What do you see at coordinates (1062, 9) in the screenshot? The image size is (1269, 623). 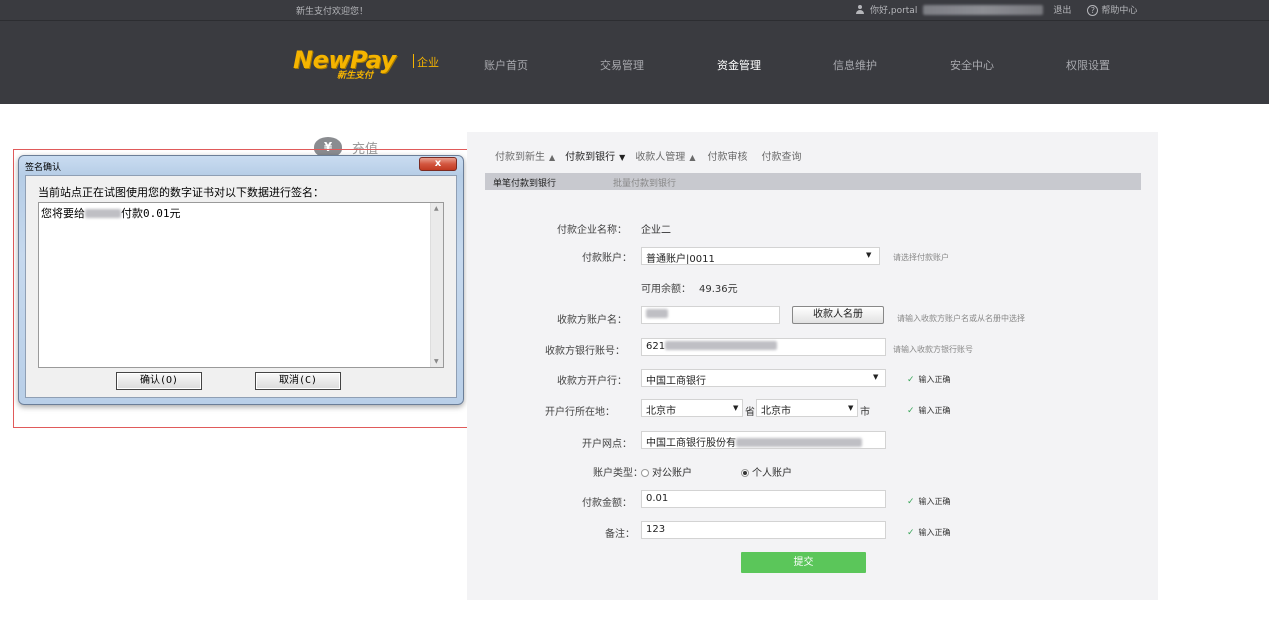 I see `logout-link: 退出` at bounding box center [1062, 9].